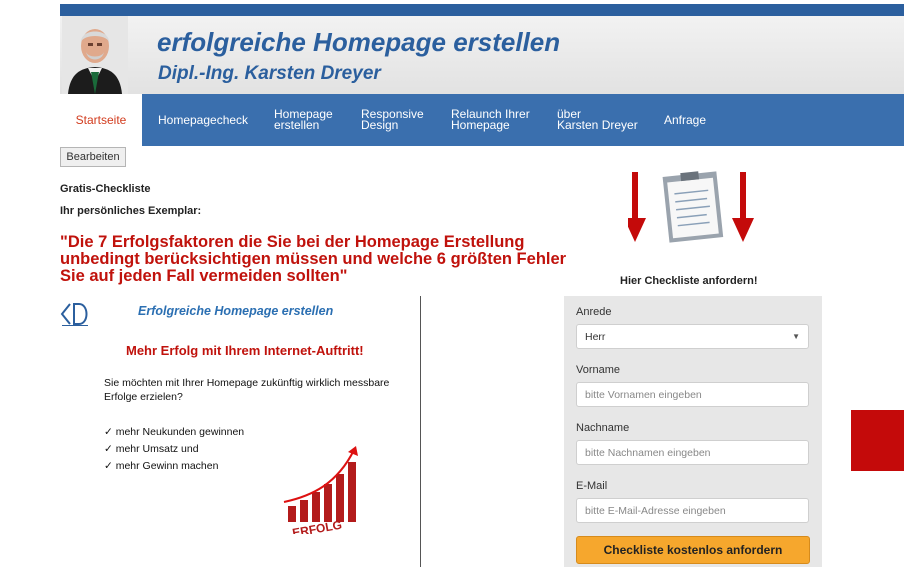  What do you see at coordinates (392, 120) in the screenshot?
I see `nav-item-responsive-design: Responsive Design` at bounding box center [392, 120].